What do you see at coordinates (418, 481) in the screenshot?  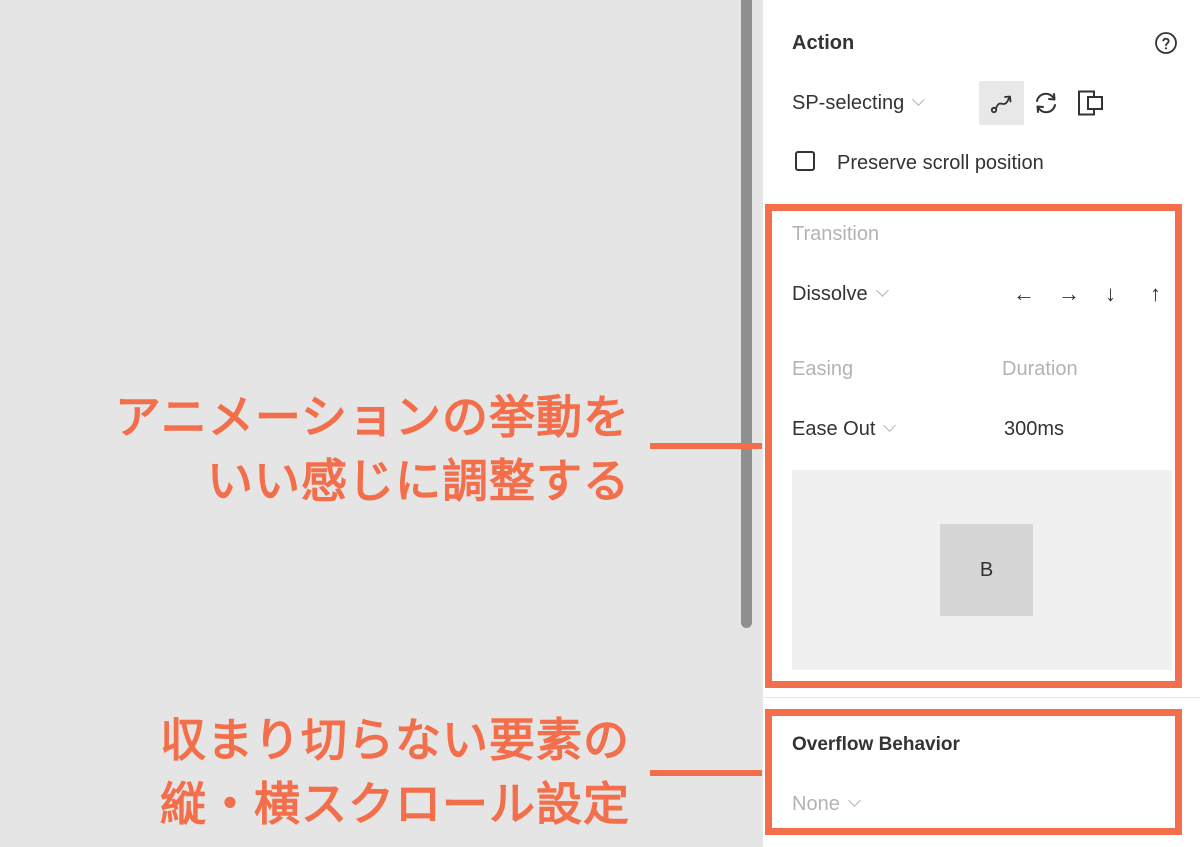 I see `annotation-animation-line2: いい感じに調整する` at bounding box center [418, 481].